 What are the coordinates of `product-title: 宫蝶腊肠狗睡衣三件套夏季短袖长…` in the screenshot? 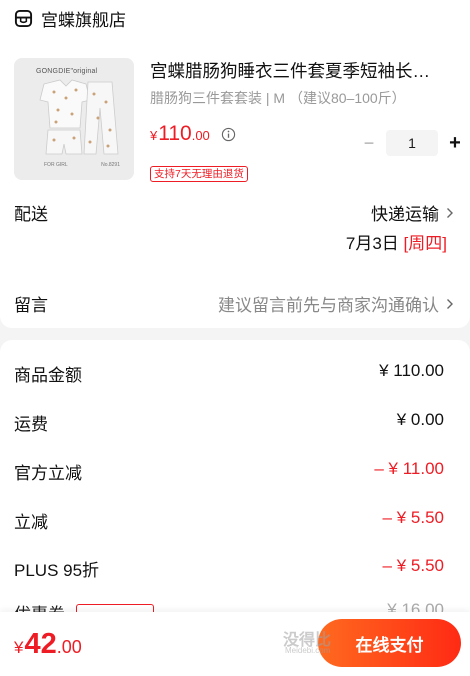 It's located at (302, 70).